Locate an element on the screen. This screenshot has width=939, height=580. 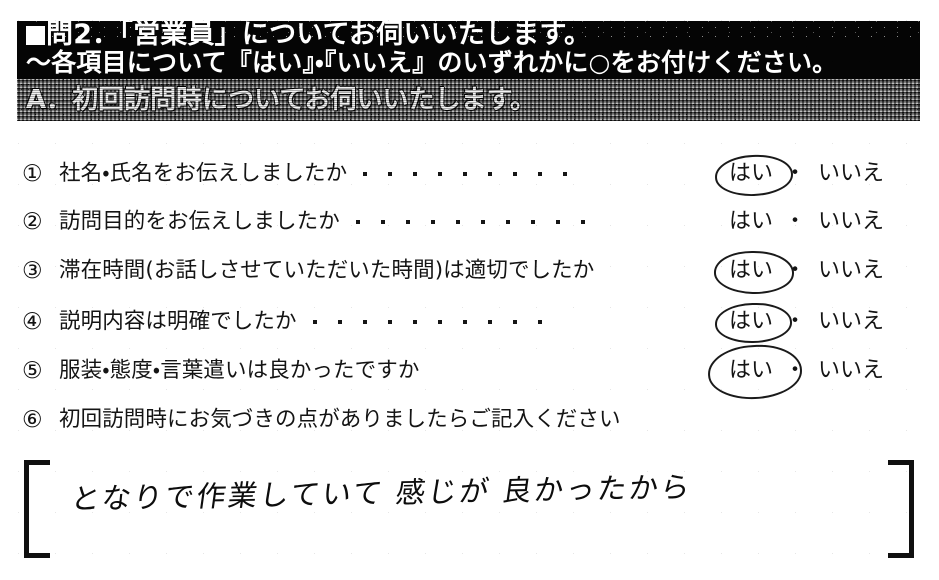
section-band: A．初回訪問時についてお伺いいたします。 is located at coordinates (468, 100).